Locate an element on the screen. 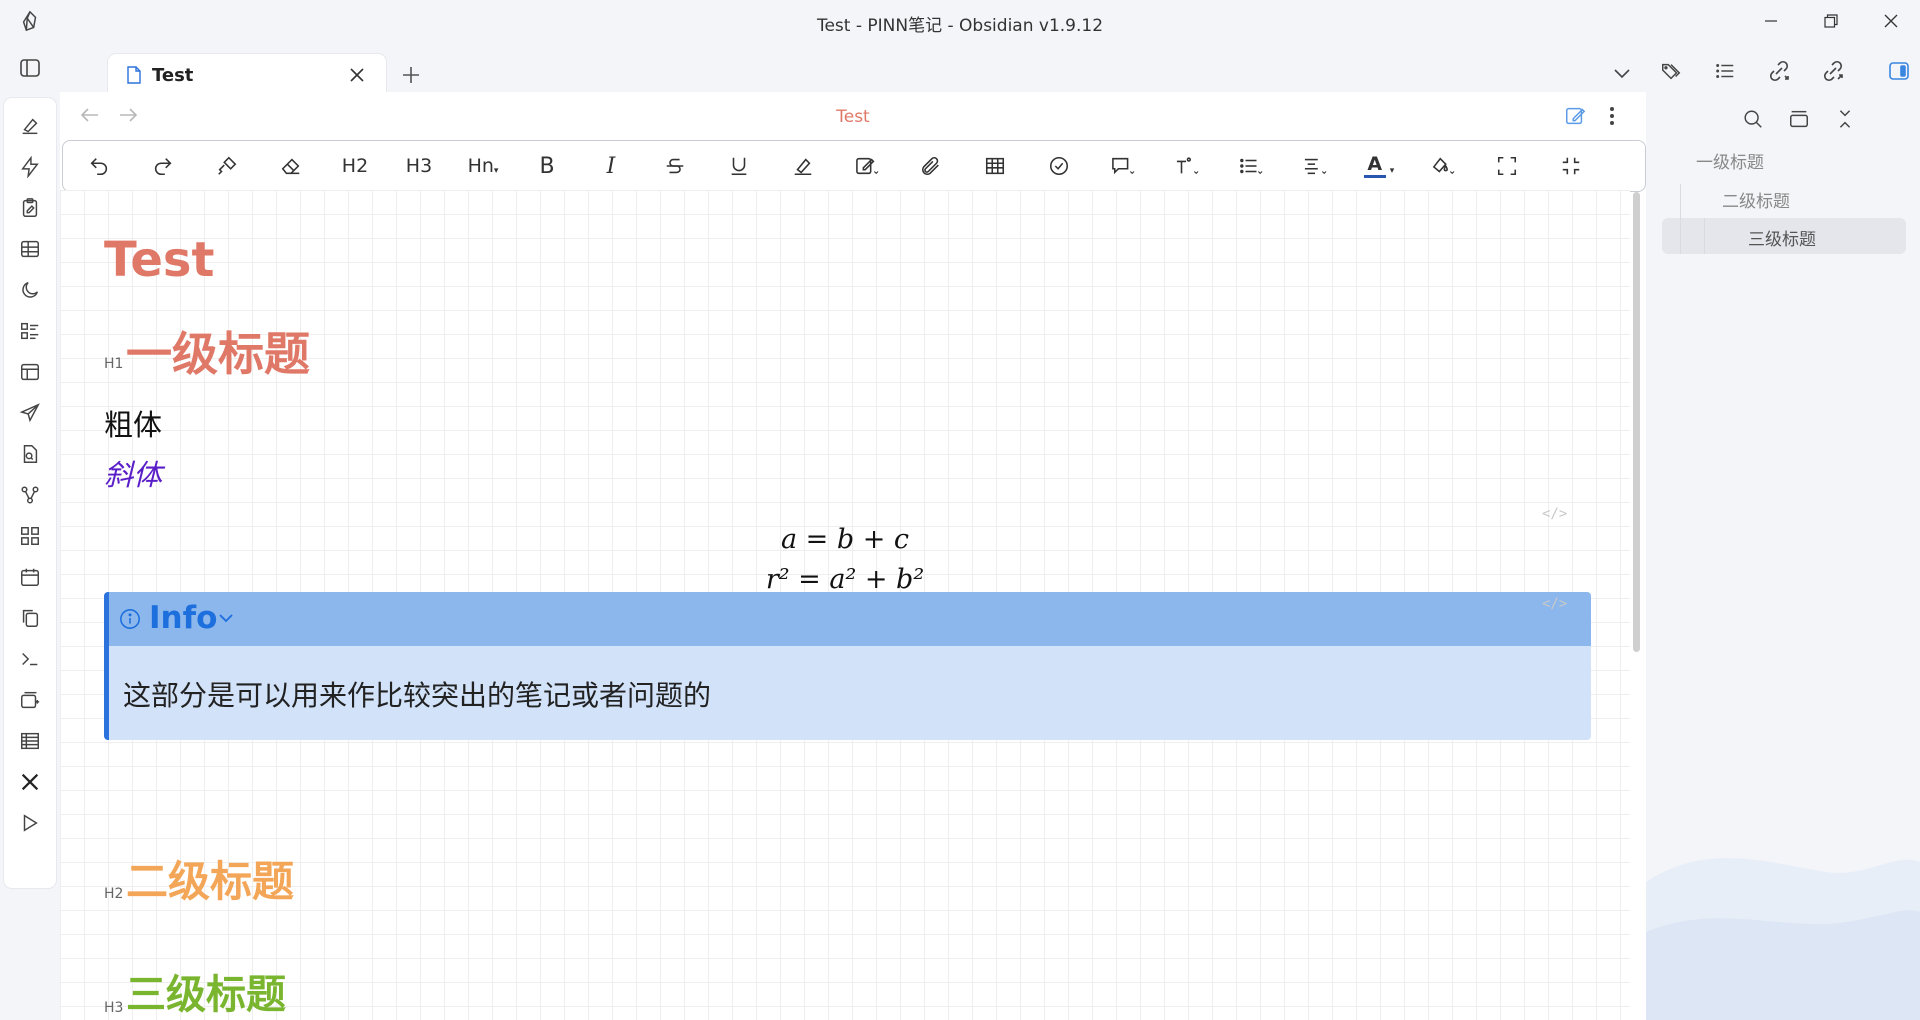  spreadsheet-icon is located at coordinates (30, 741).